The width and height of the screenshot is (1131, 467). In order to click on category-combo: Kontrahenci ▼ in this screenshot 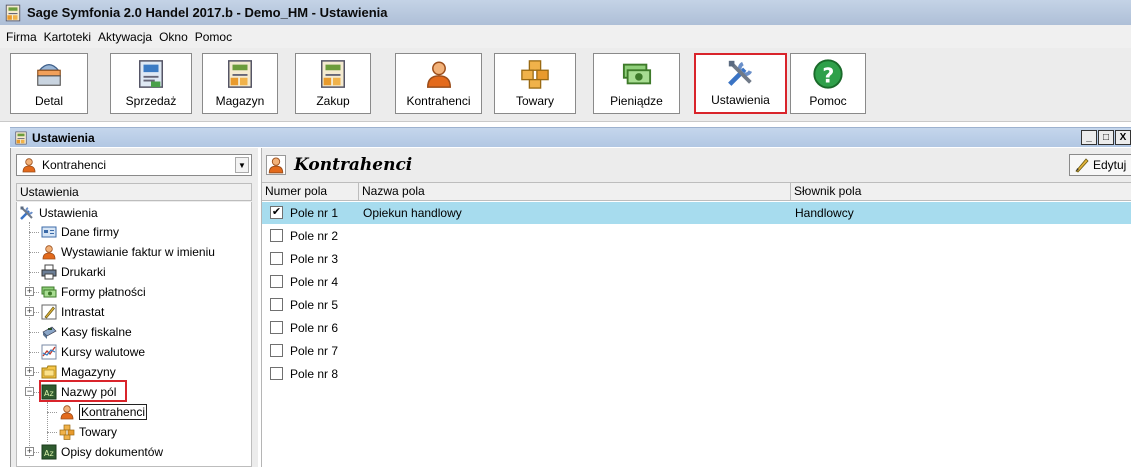, I will do `click(134, 165)`.